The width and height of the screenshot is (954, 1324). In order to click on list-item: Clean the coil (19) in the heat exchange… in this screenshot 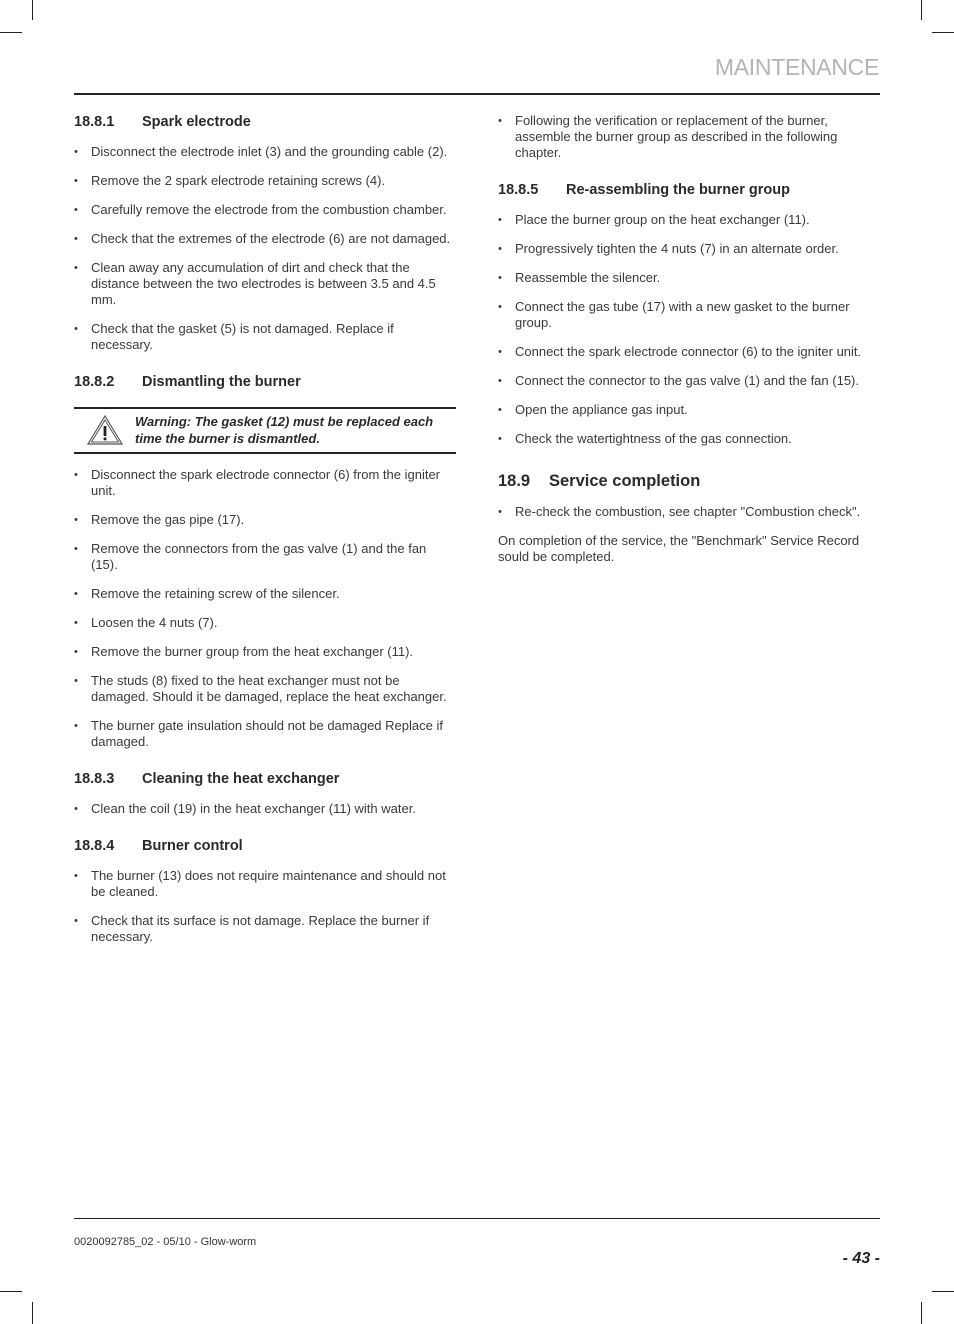, I will do `click(265, 809)`.